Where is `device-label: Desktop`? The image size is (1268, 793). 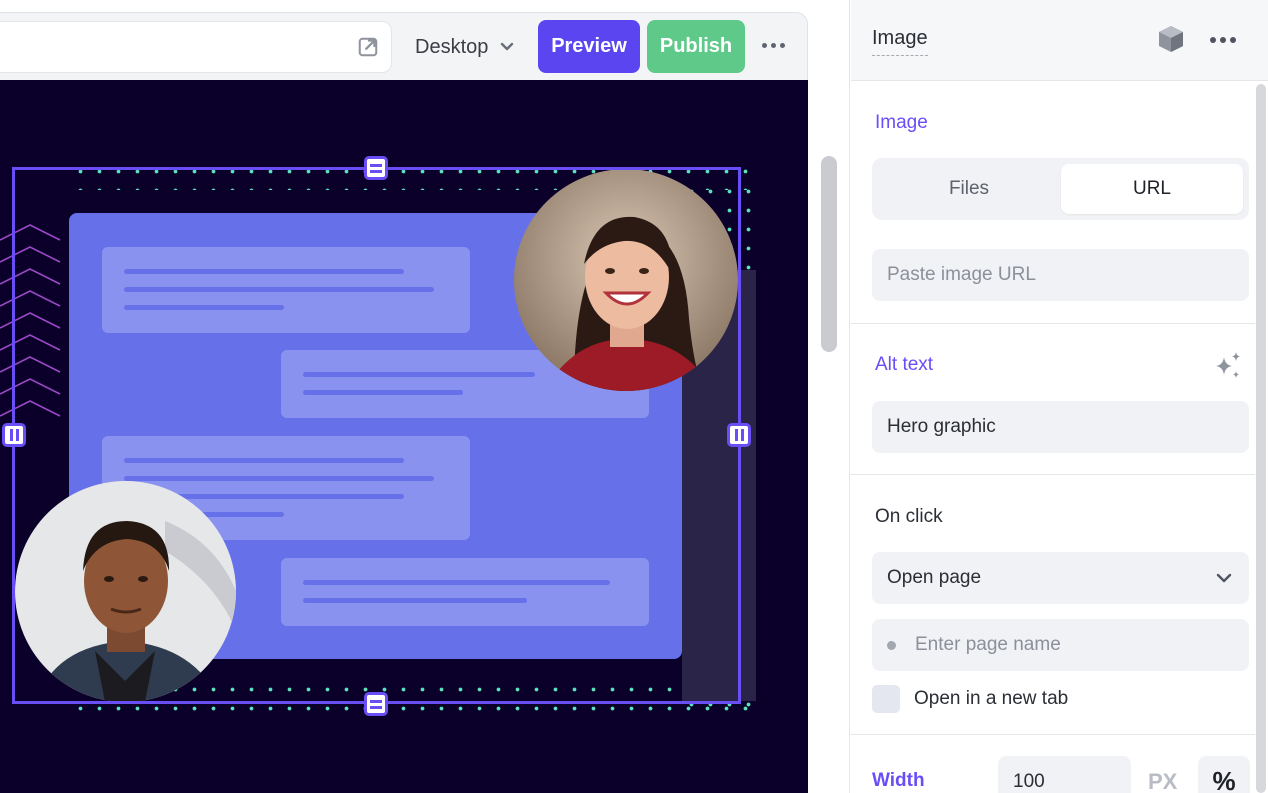
device-label: Desktop is located at coordinates (452, 46).